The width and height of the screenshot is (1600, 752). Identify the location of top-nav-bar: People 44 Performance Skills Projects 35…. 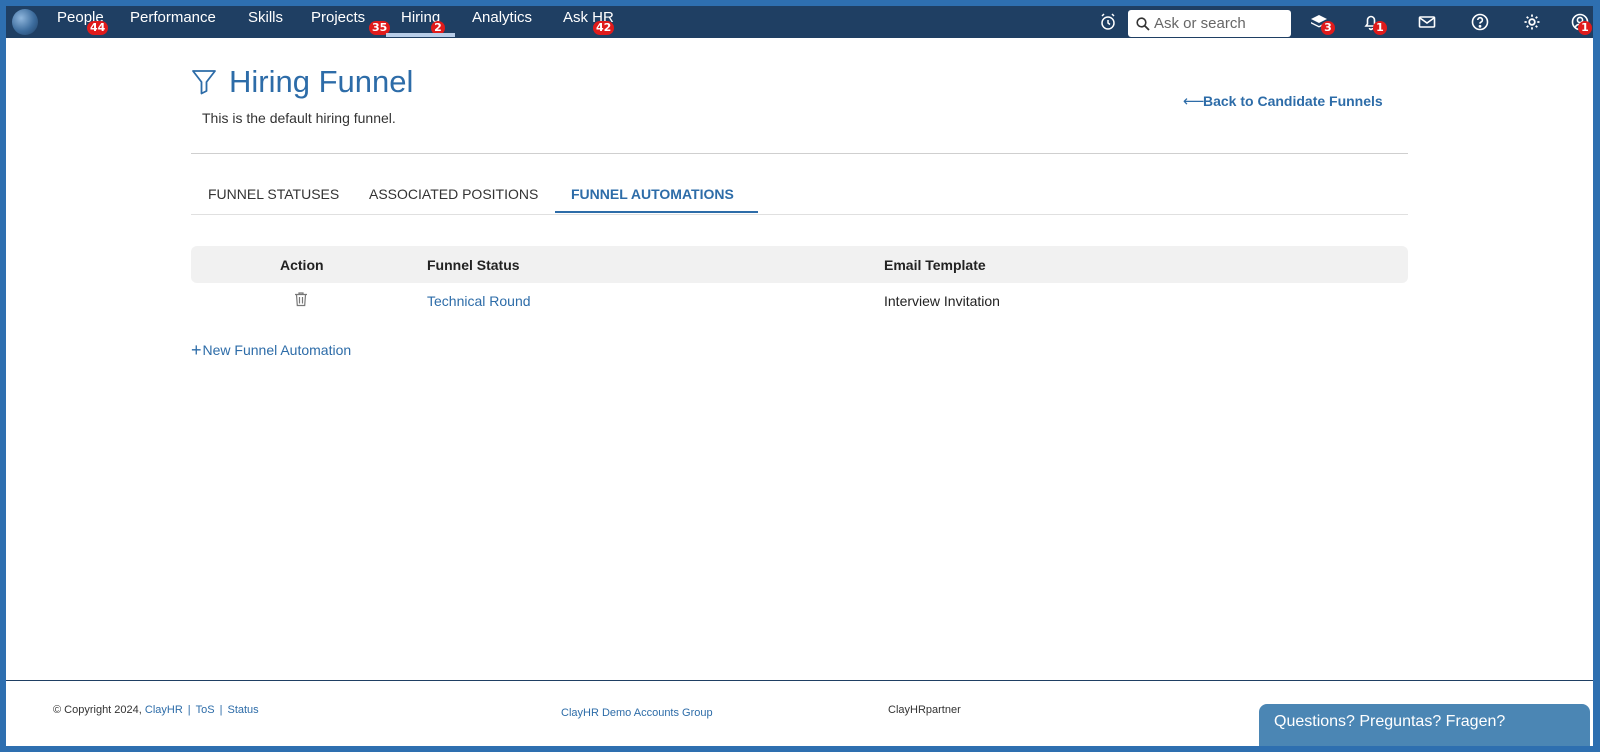
(799, 22).